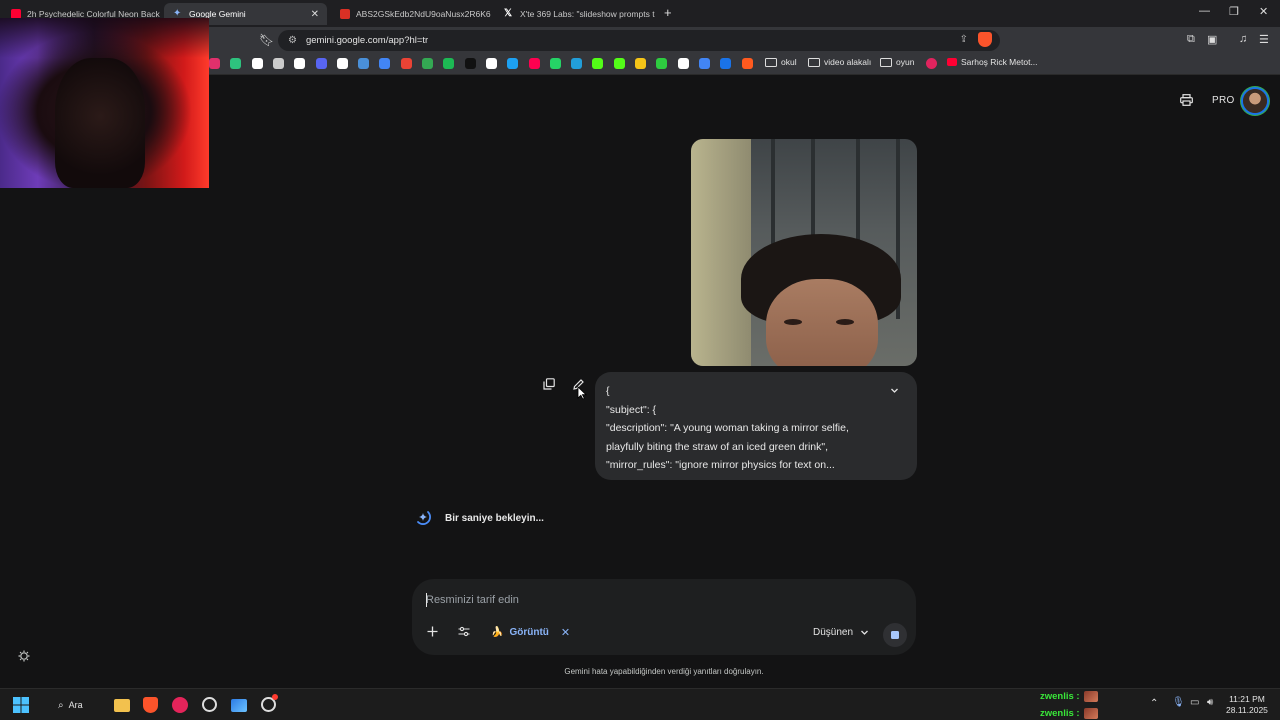  Describe the element at coordinates (964, 39) in the screenshot. I see `share-icon: ⇪` at that location.